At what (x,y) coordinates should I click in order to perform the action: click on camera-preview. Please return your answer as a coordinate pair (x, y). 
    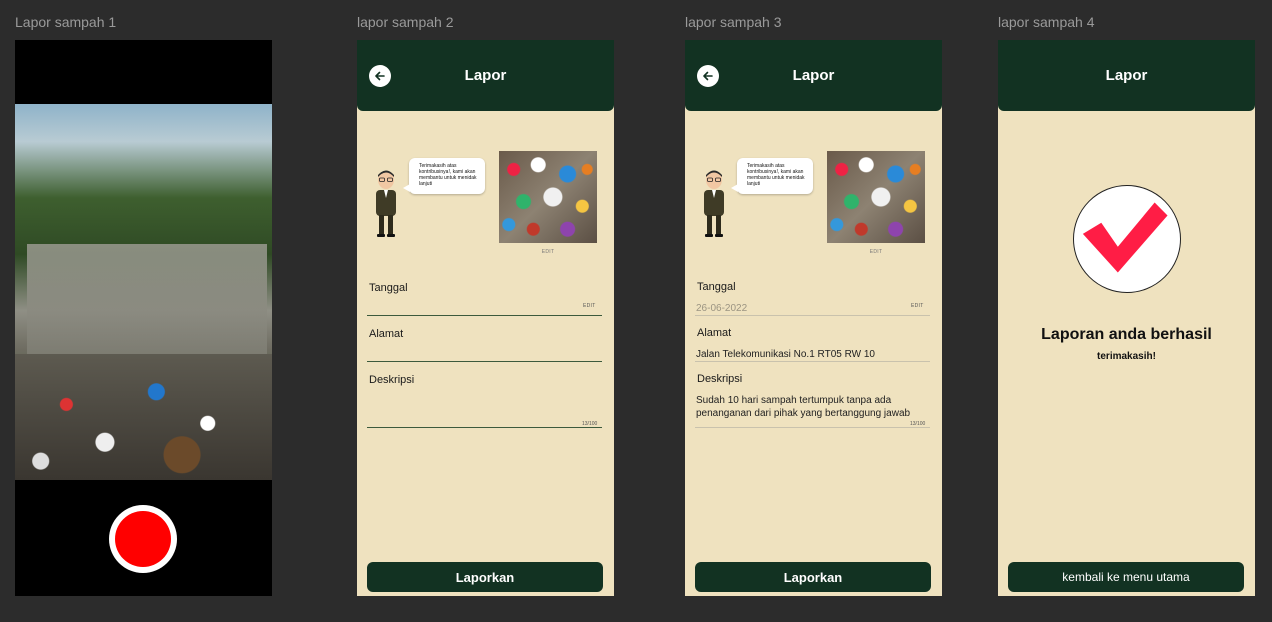
    Looking at the image, I should click on (143, 292).